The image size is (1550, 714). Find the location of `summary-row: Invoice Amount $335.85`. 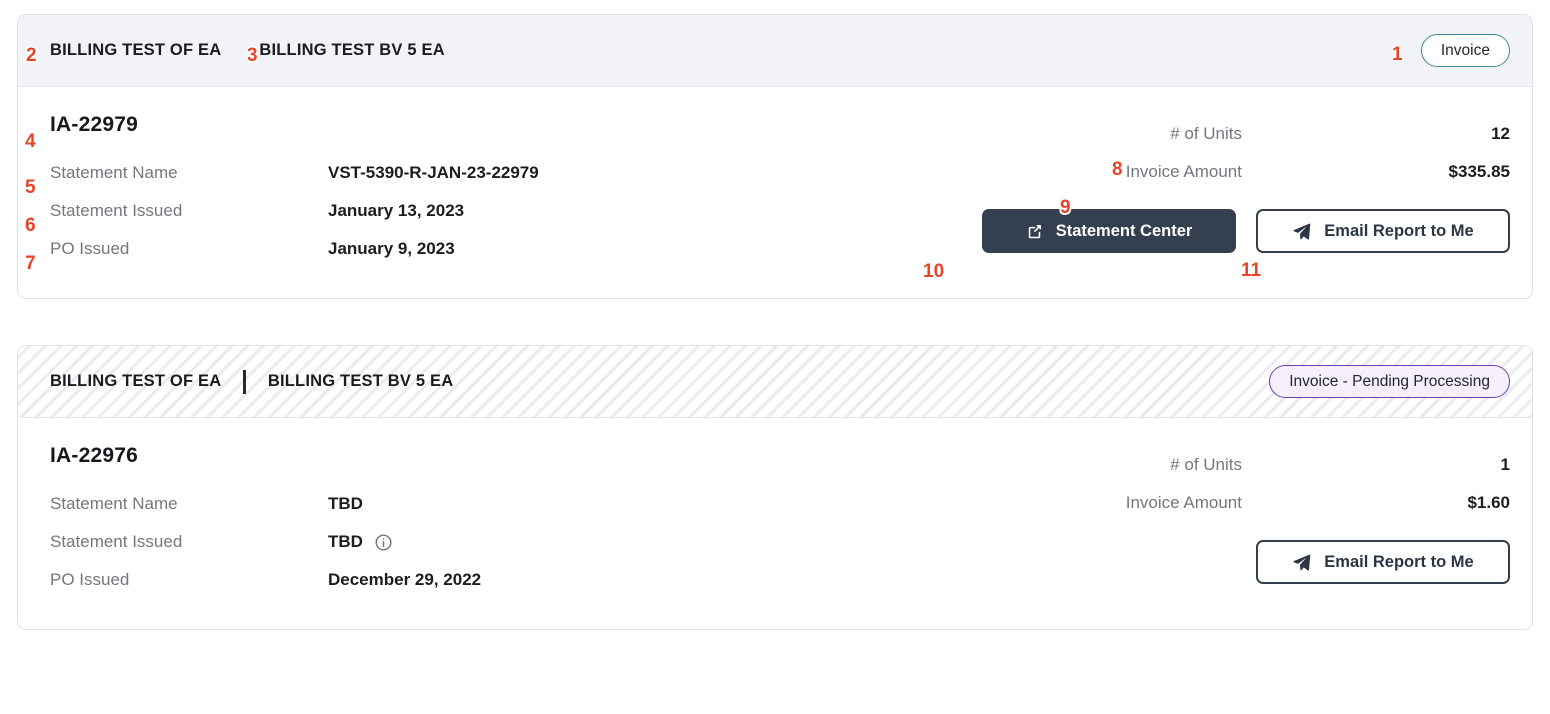

summary-row: Invoice Amount $335.85 is located at coordinates (1125, 172).